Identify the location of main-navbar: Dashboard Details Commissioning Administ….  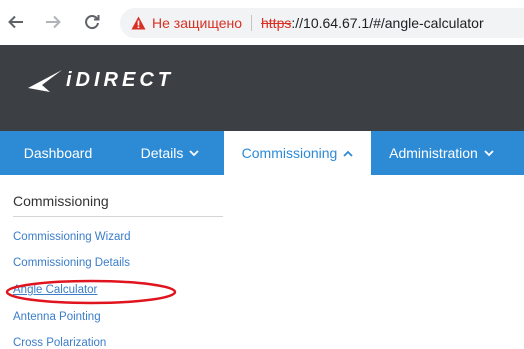
(262, 153).